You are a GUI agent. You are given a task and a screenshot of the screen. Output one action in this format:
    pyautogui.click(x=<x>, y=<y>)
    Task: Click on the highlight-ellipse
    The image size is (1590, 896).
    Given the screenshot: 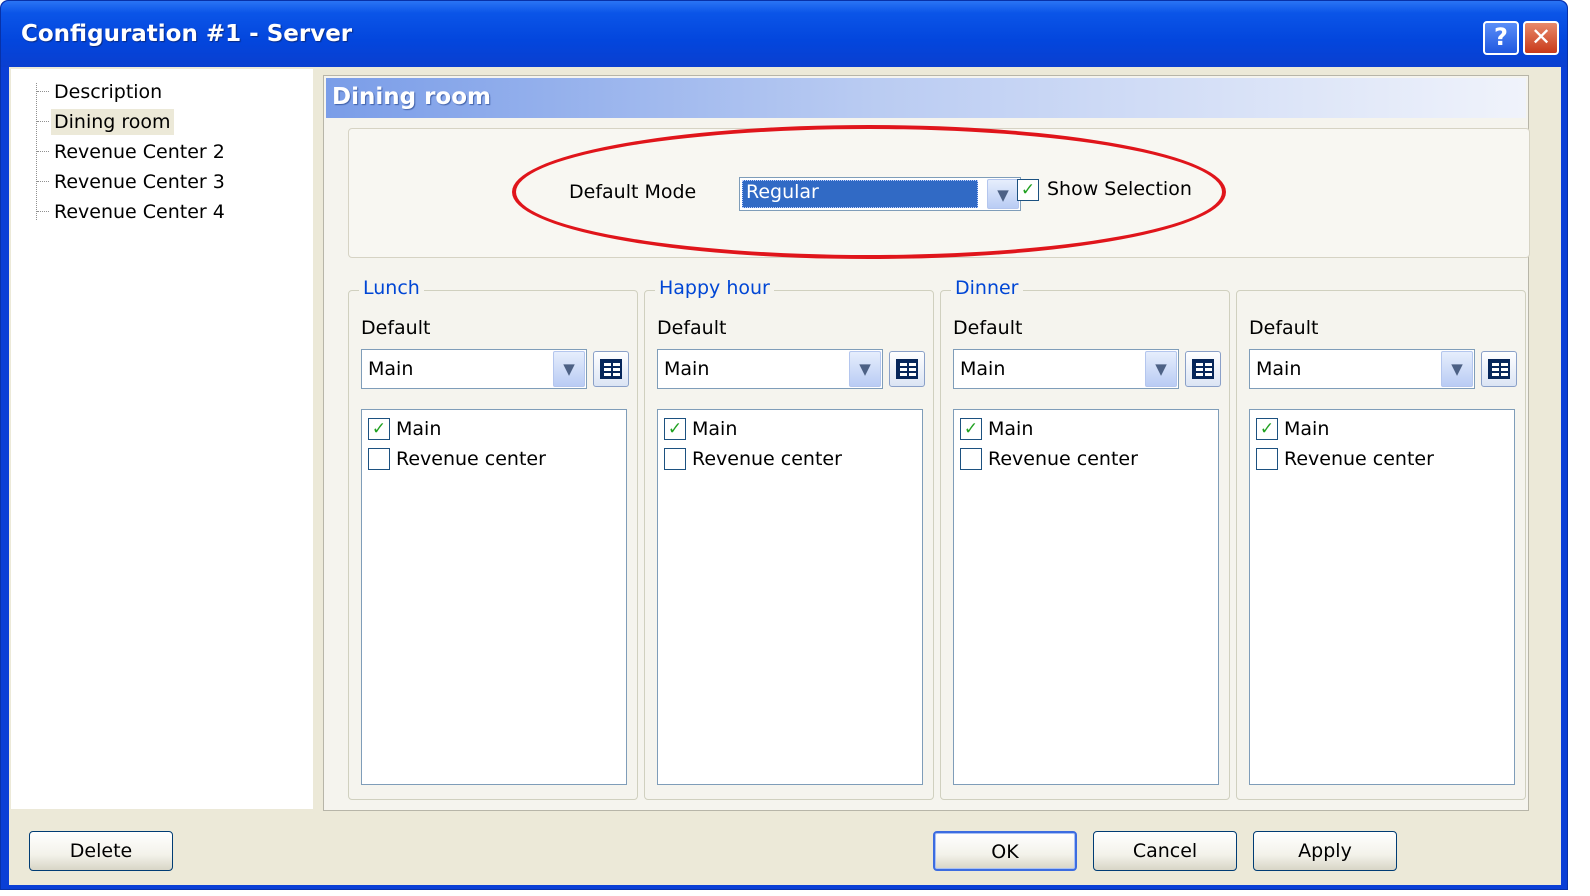 What is the action you would take?
    pyautogui.click(x=869, y=192)
    